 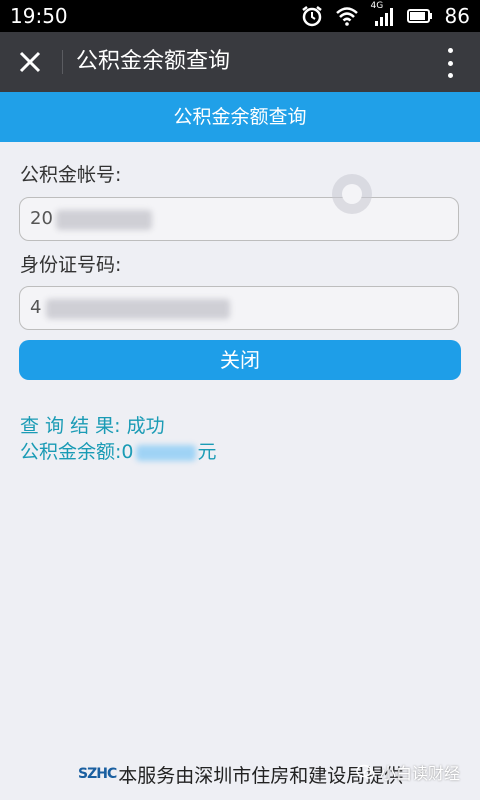 I want to click on page-header: 公积金余额查询, so click(x=240, y=117).